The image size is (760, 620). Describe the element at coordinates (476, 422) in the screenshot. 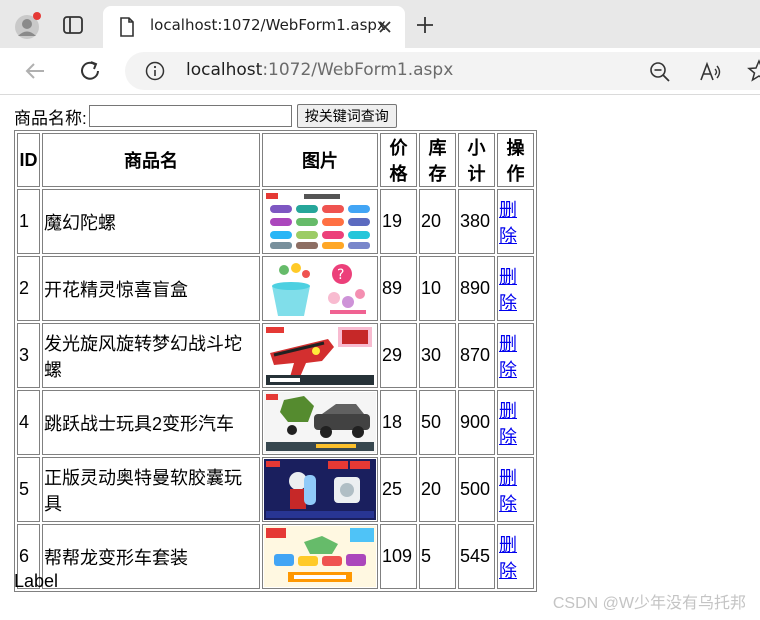

I see `cell-subtotal: 900` at that location.